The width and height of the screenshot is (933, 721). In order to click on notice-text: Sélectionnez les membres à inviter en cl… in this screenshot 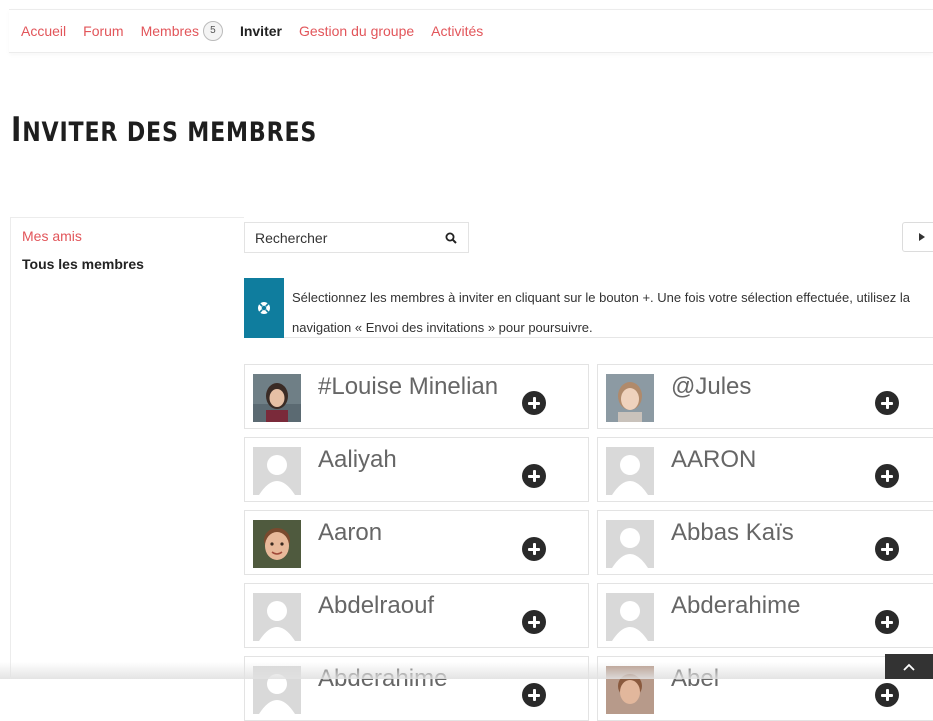, I will do `click(601, 312)`.